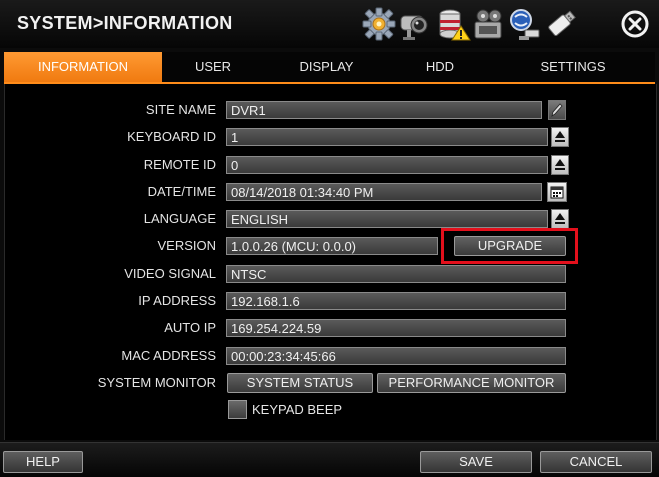 The image size is (659, 477). Describe the element at coordinates (525, 24) in the screenshot. I see `network-icon` at that location.